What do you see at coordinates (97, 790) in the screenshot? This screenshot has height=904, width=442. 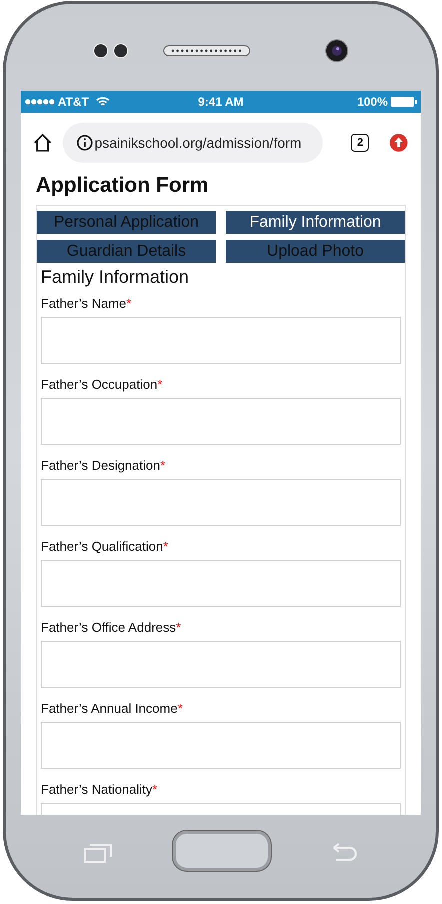 I see `field-label: Father’s Nationality` at bounding box center [97, 790].